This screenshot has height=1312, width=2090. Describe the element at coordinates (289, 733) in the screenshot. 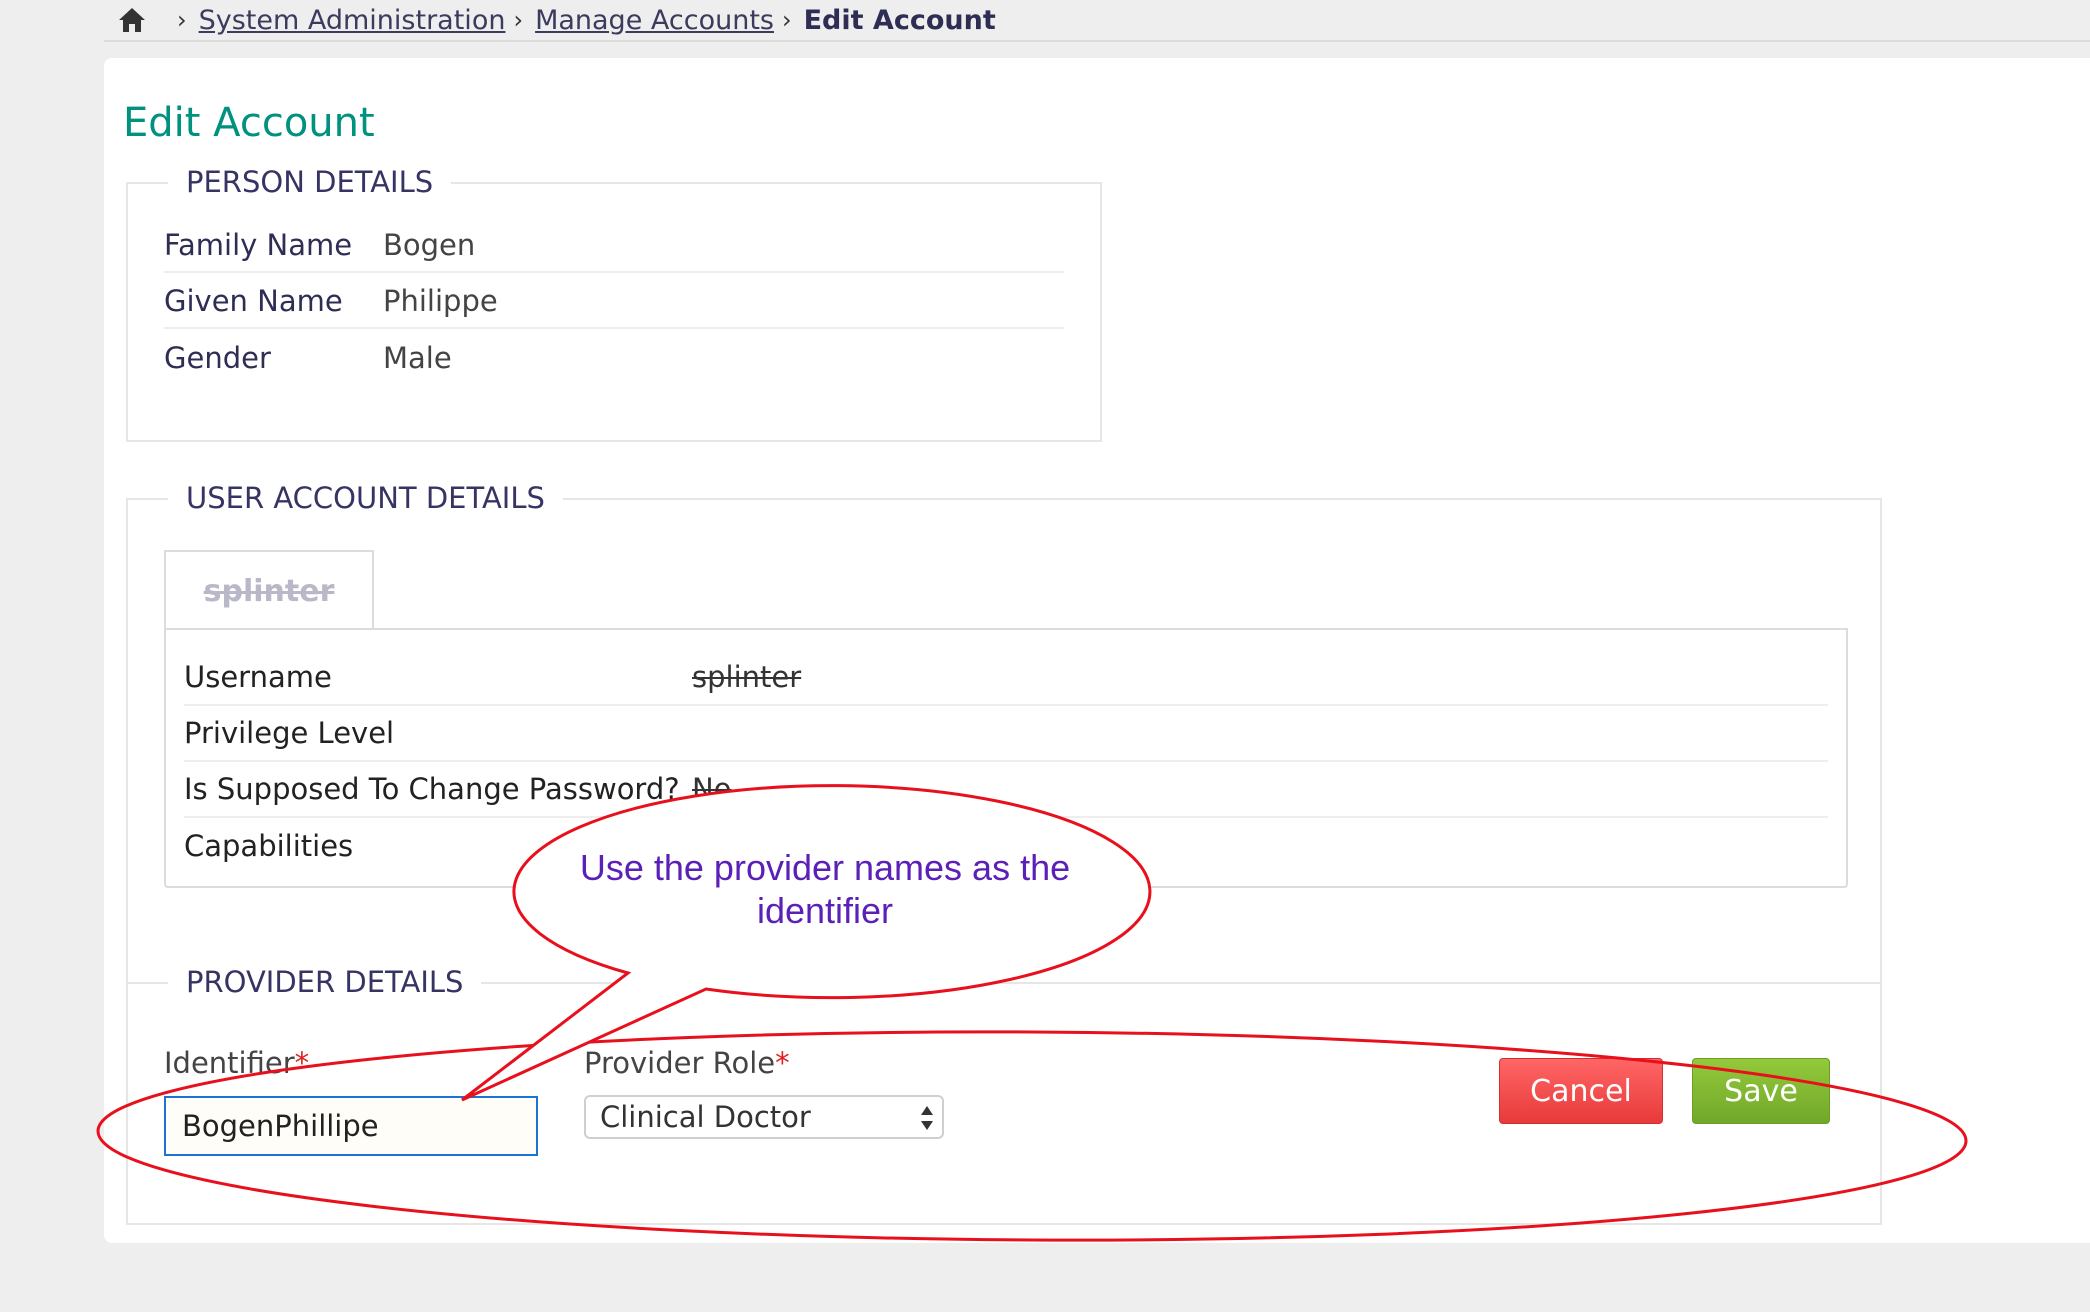

I see `field-label: Privilege Level` at that location.